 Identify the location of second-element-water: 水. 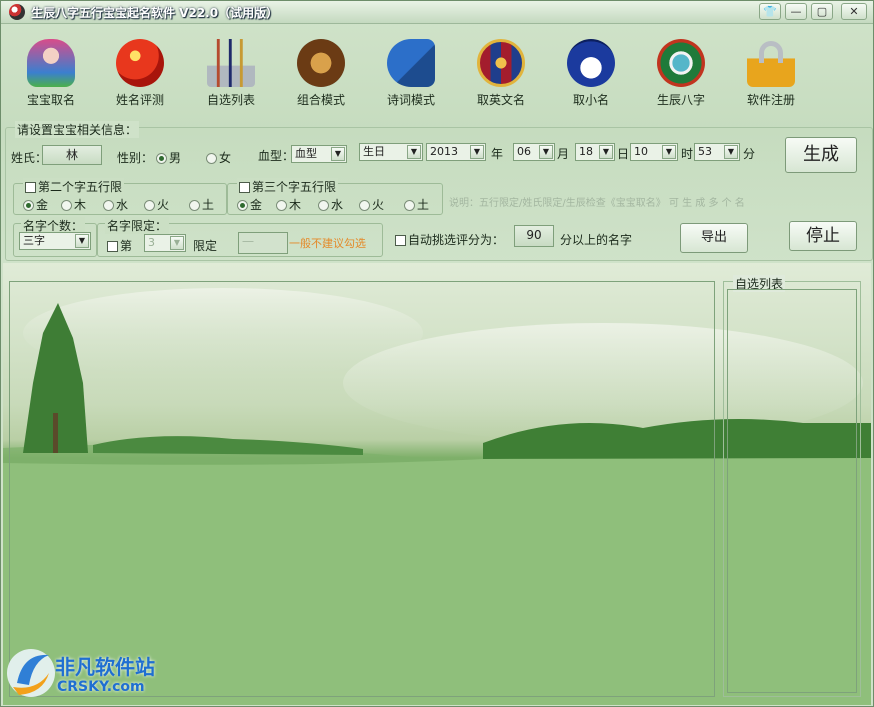
(115, 204).